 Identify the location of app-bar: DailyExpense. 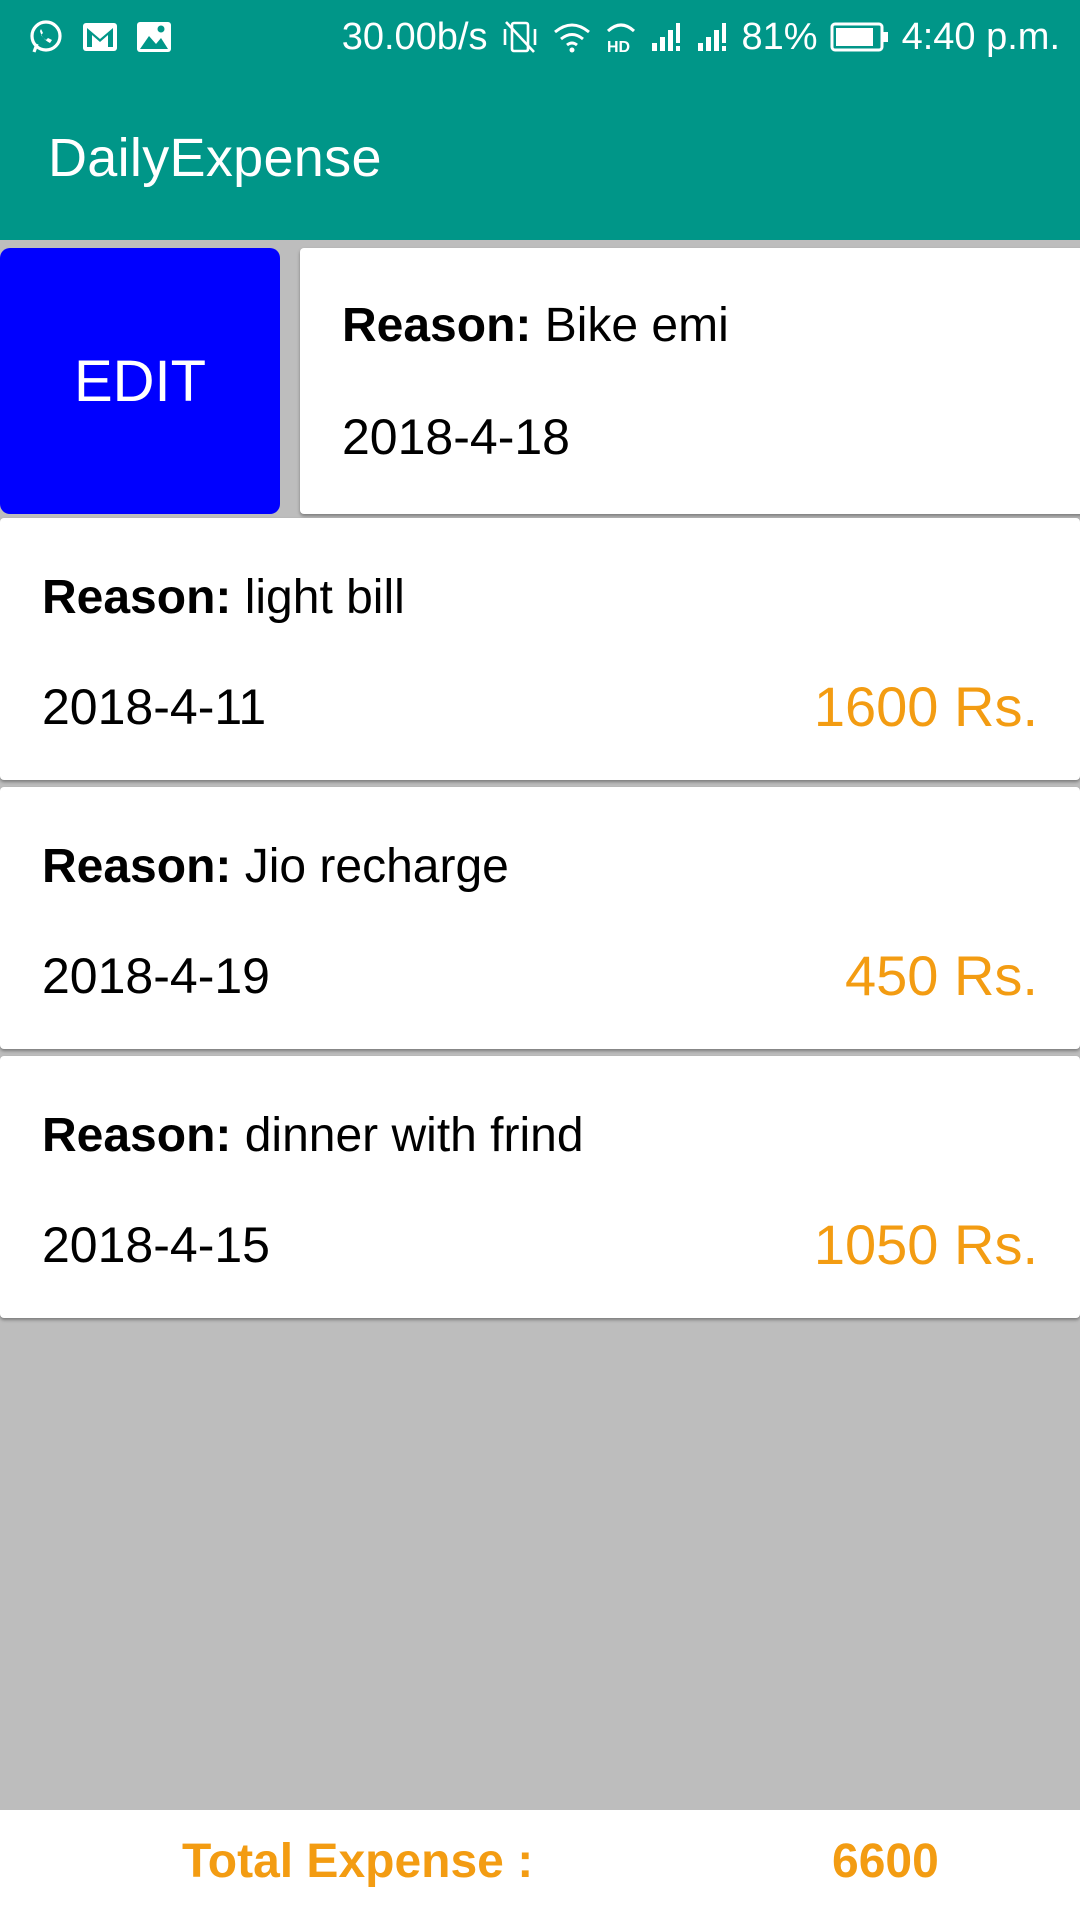
(540, 157).